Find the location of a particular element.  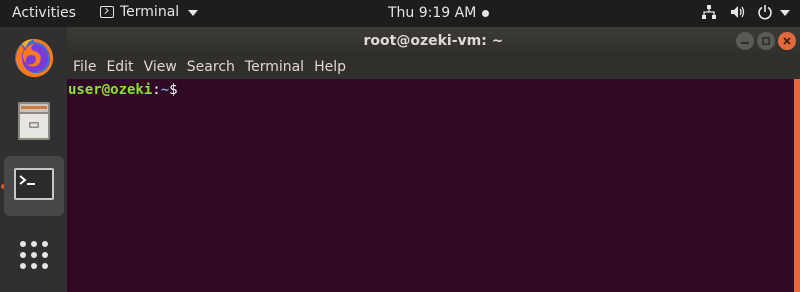

close-button is located at coordinates (787, 41).